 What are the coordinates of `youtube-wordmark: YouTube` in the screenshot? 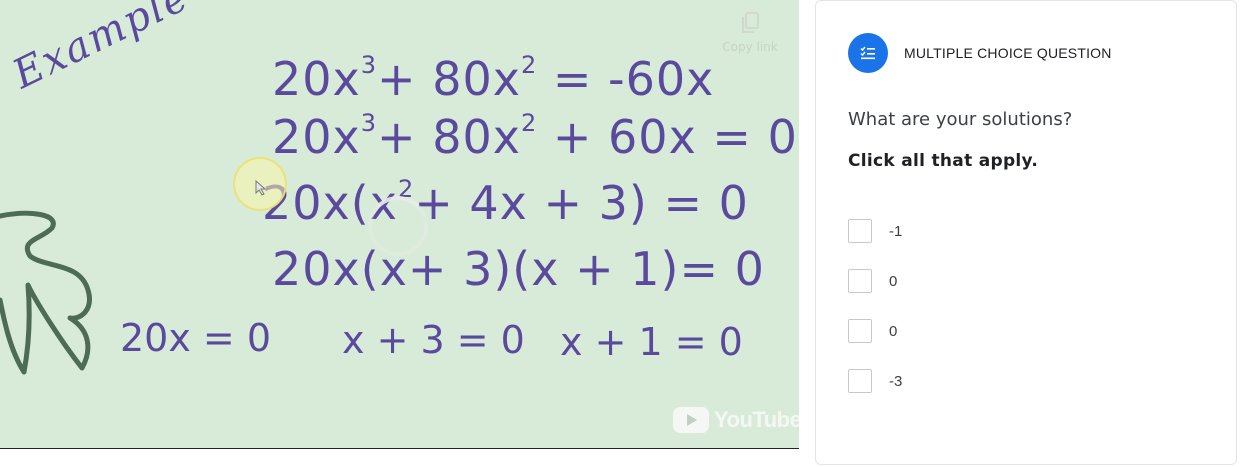 It's located at (756, 419).